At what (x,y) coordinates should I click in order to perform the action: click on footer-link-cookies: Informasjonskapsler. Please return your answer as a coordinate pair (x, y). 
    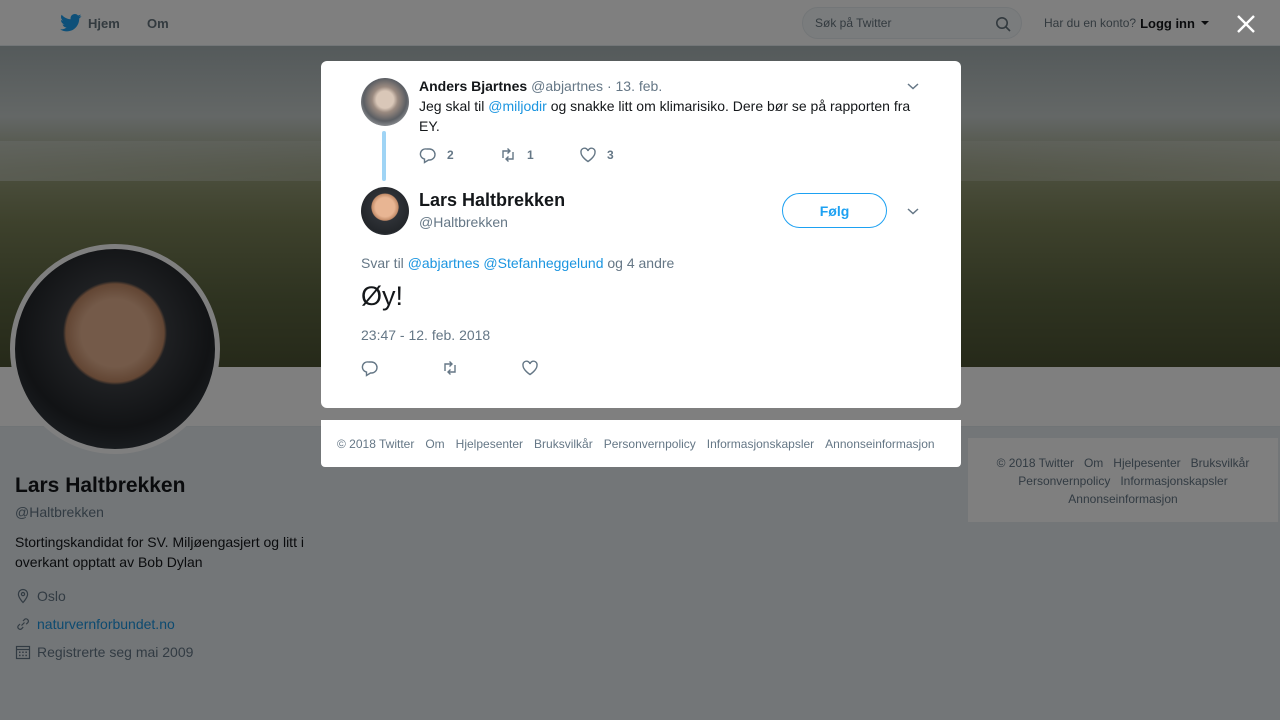
    Looking at the image, I should click on (760, 444).